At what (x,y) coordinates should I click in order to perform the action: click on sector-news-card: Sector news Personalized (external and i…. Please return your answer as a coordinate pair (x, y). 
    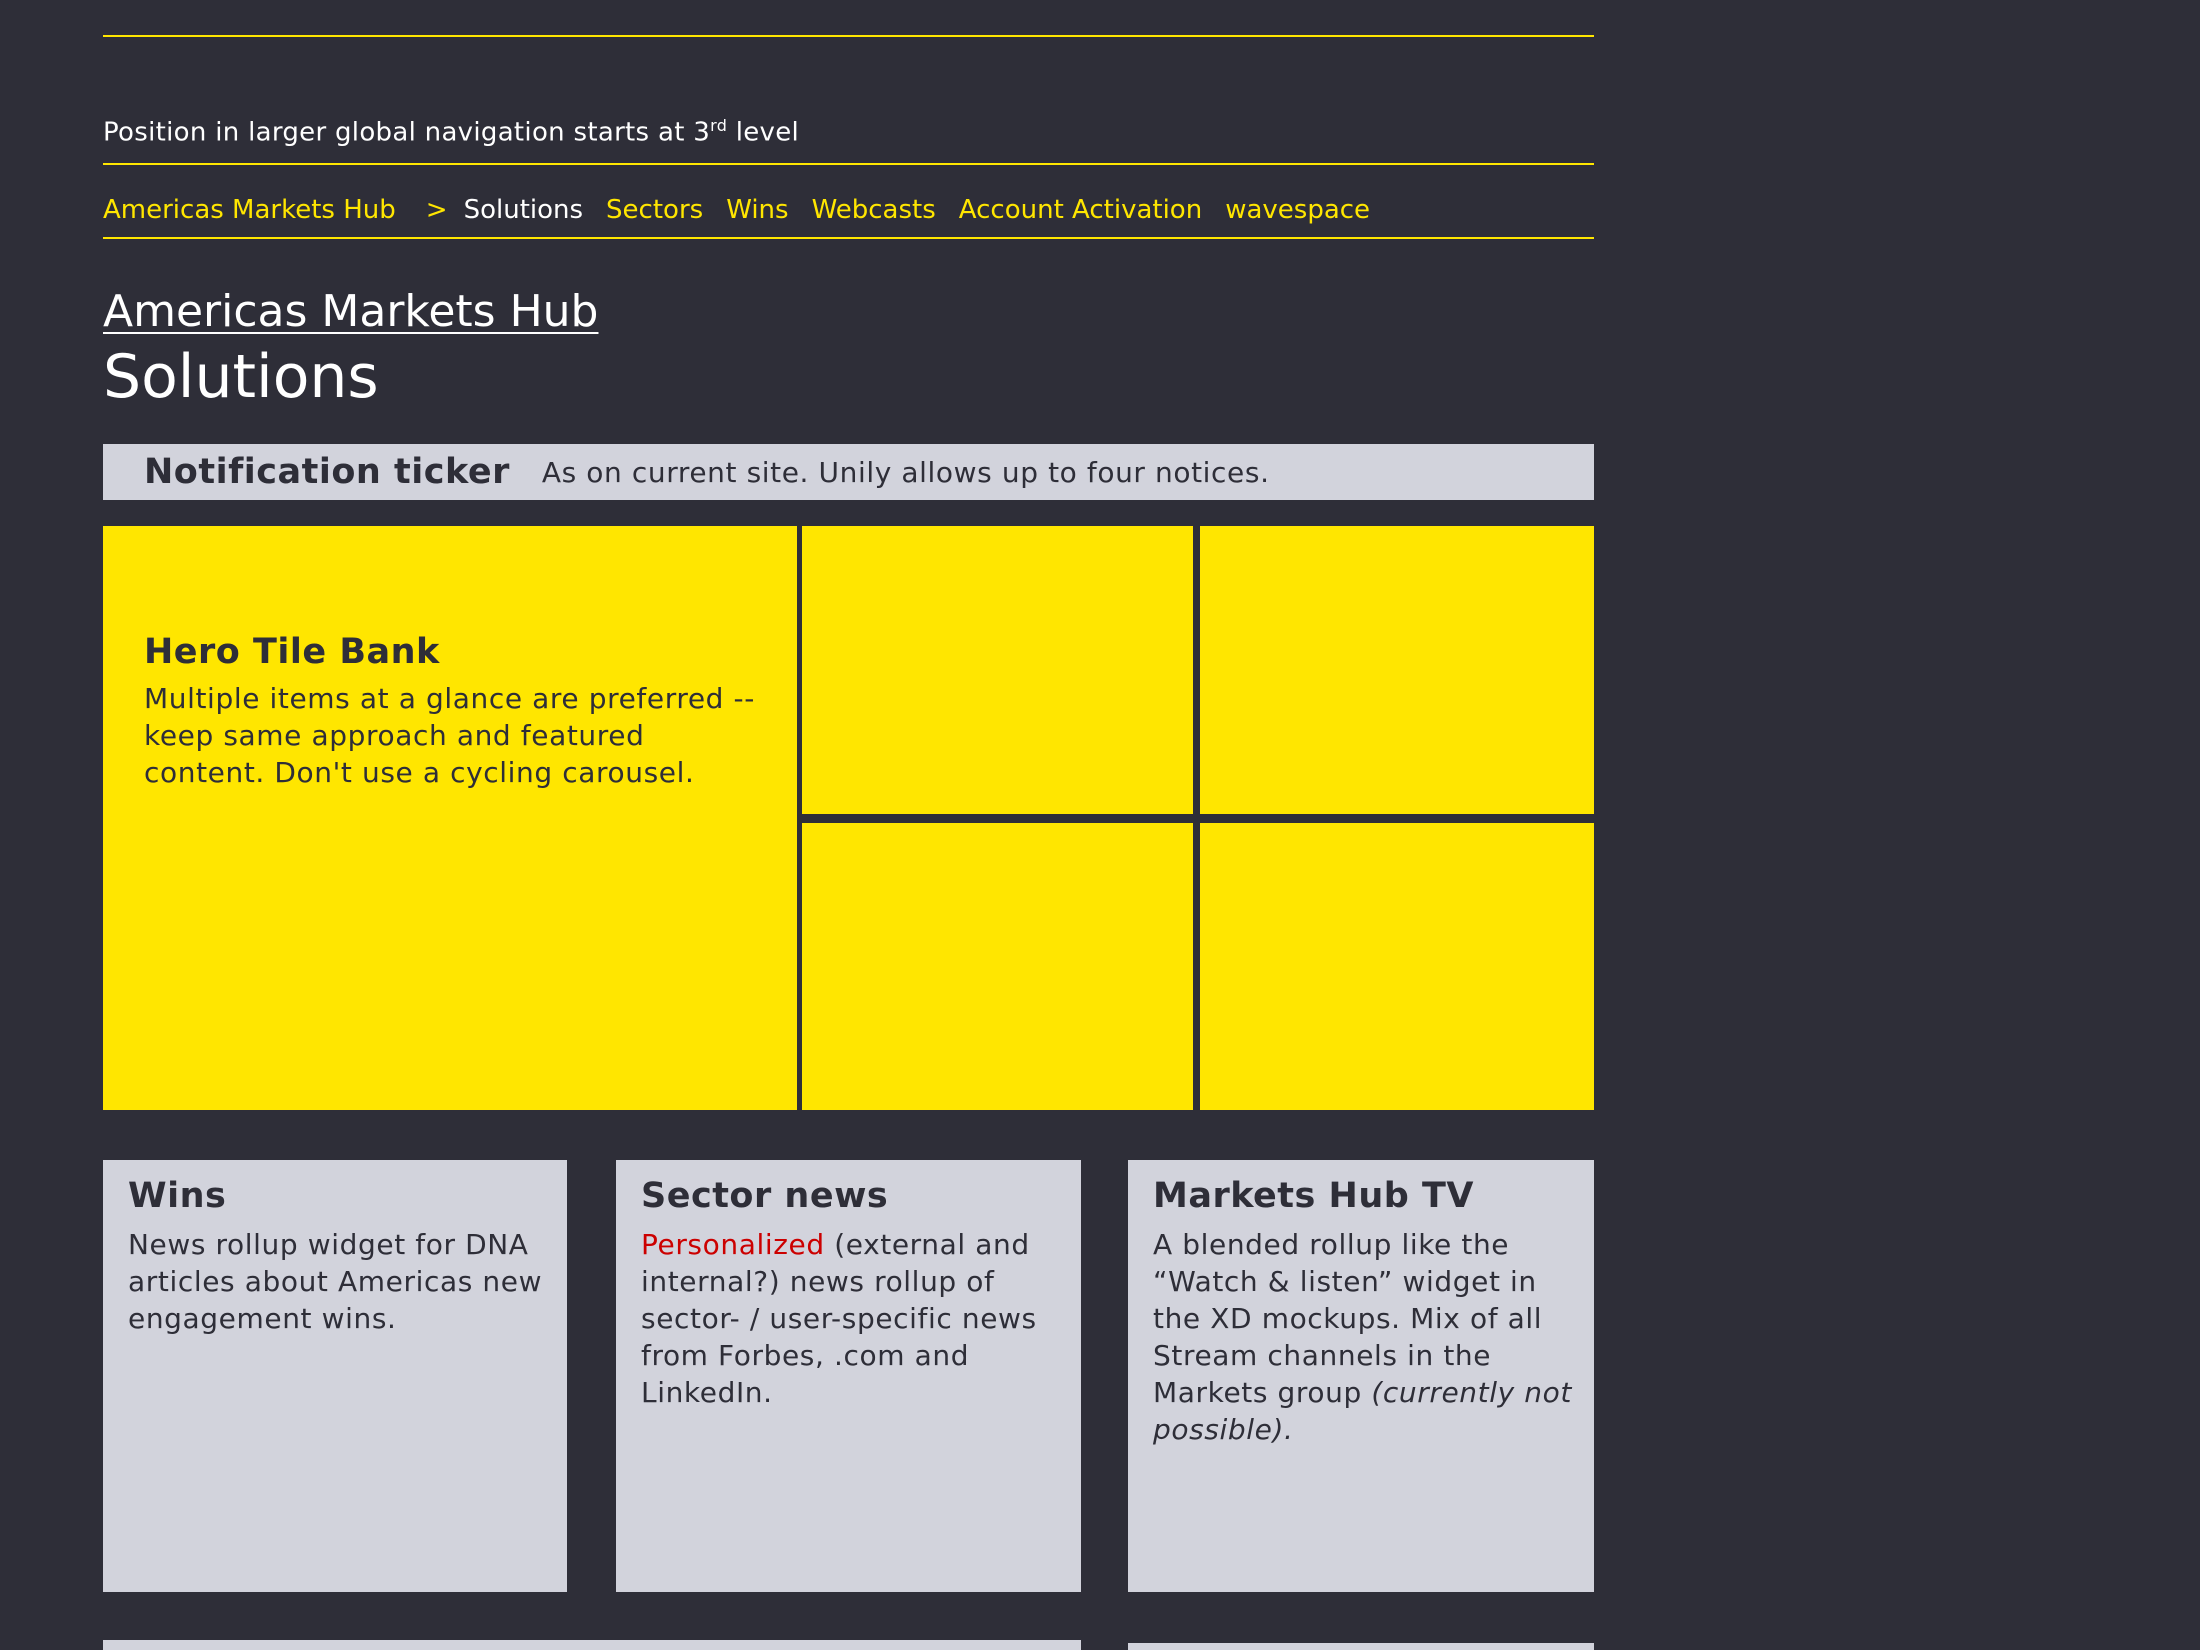
    Looking at the image, I should click on (848, 1376).